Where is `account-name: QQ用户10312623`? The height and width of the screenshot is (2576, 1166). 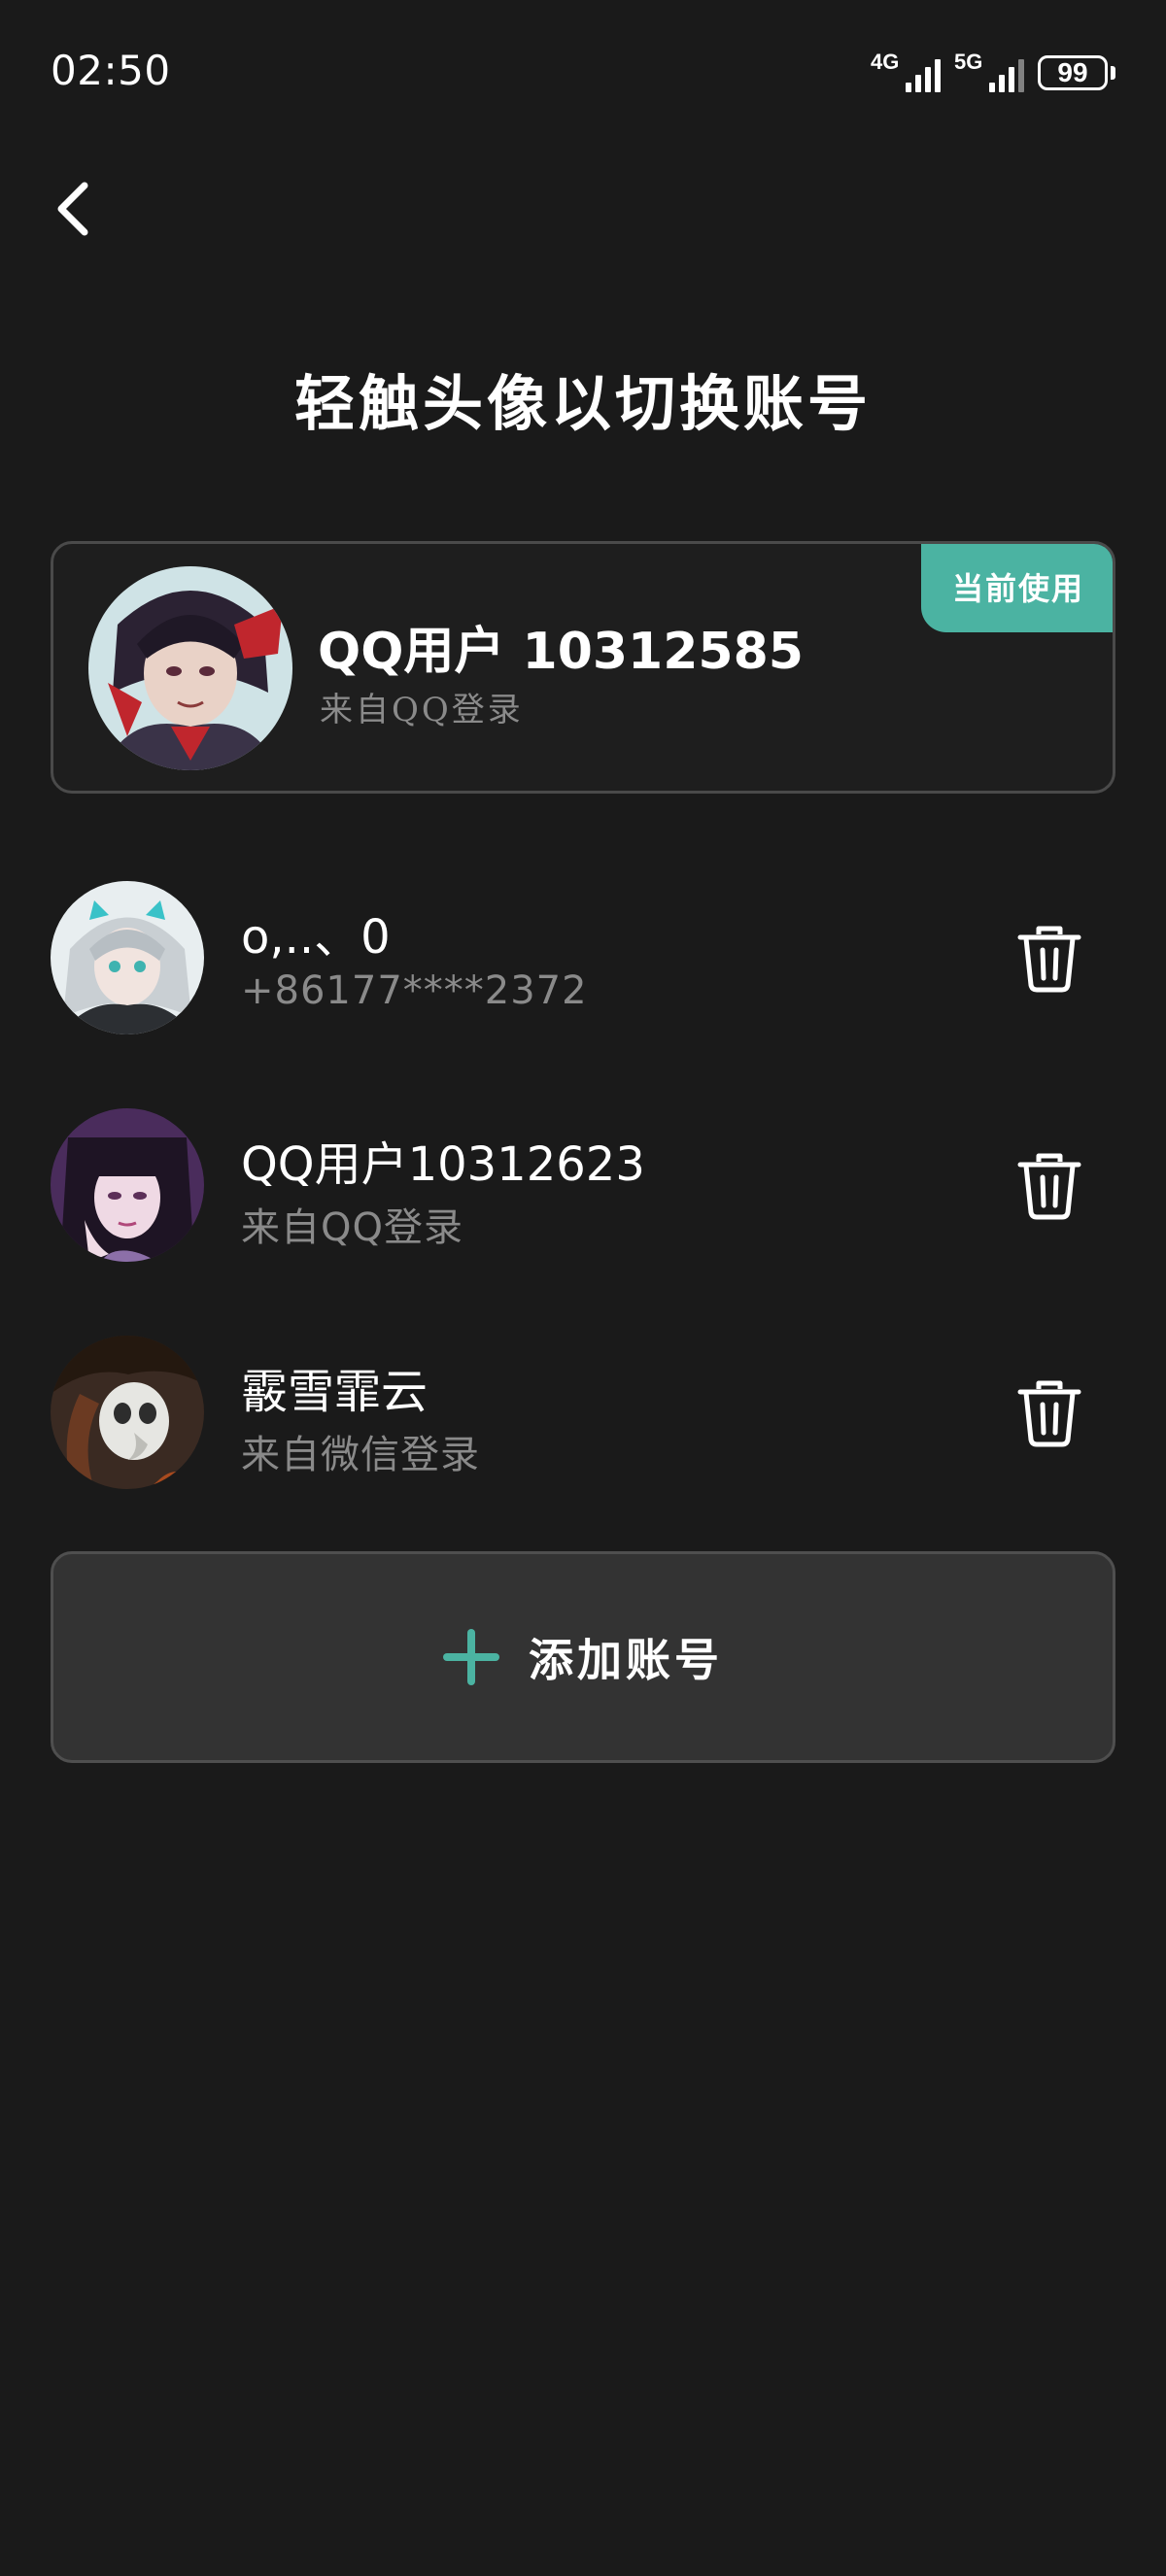 account-name: QQ用户10312623 is located at coordinates (443, 1164).